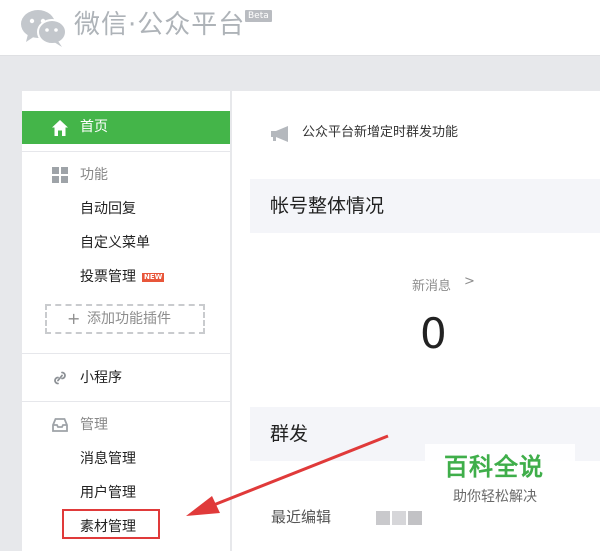 Image resolution: width=600 pixels, height=551 pixels. What do you see at coordinates (425, 206) in the screenshot?
I see `overview-header: 帐号整体情况` at bounding box center [425, 206].